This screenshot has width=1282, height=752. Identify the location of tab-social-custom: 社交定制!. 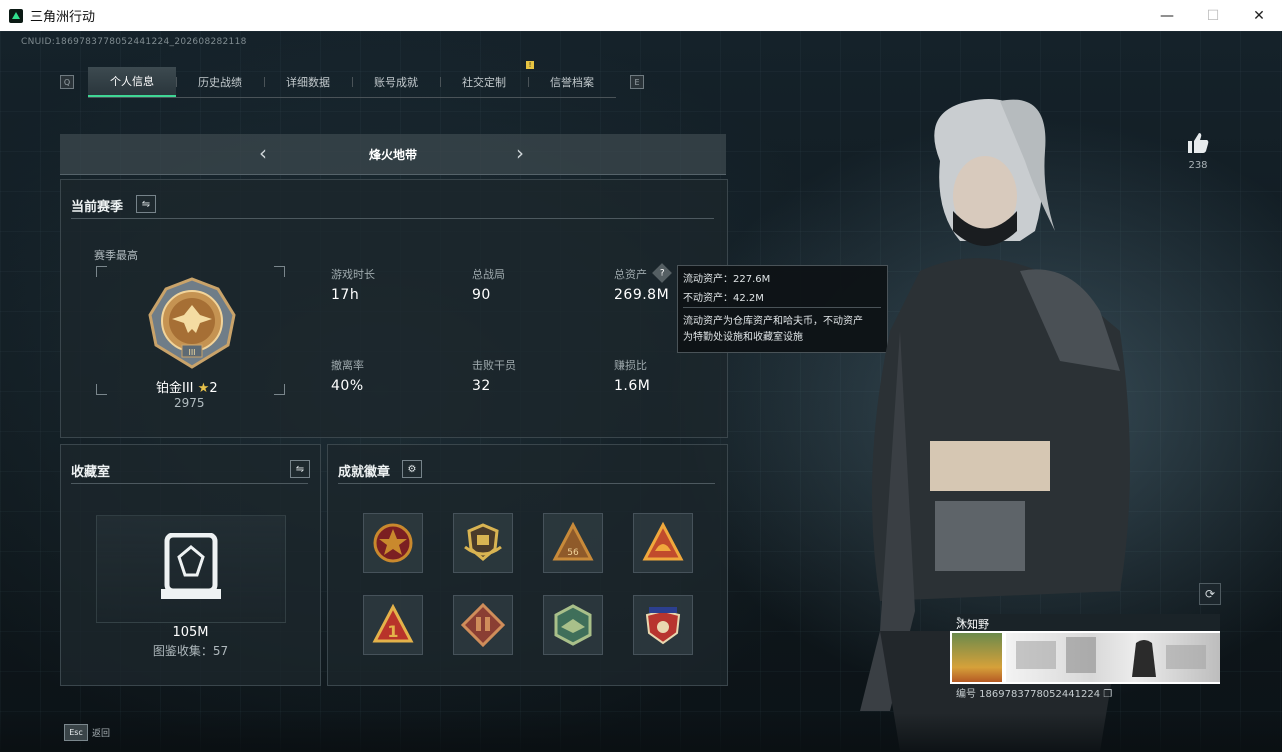
(487, 78).